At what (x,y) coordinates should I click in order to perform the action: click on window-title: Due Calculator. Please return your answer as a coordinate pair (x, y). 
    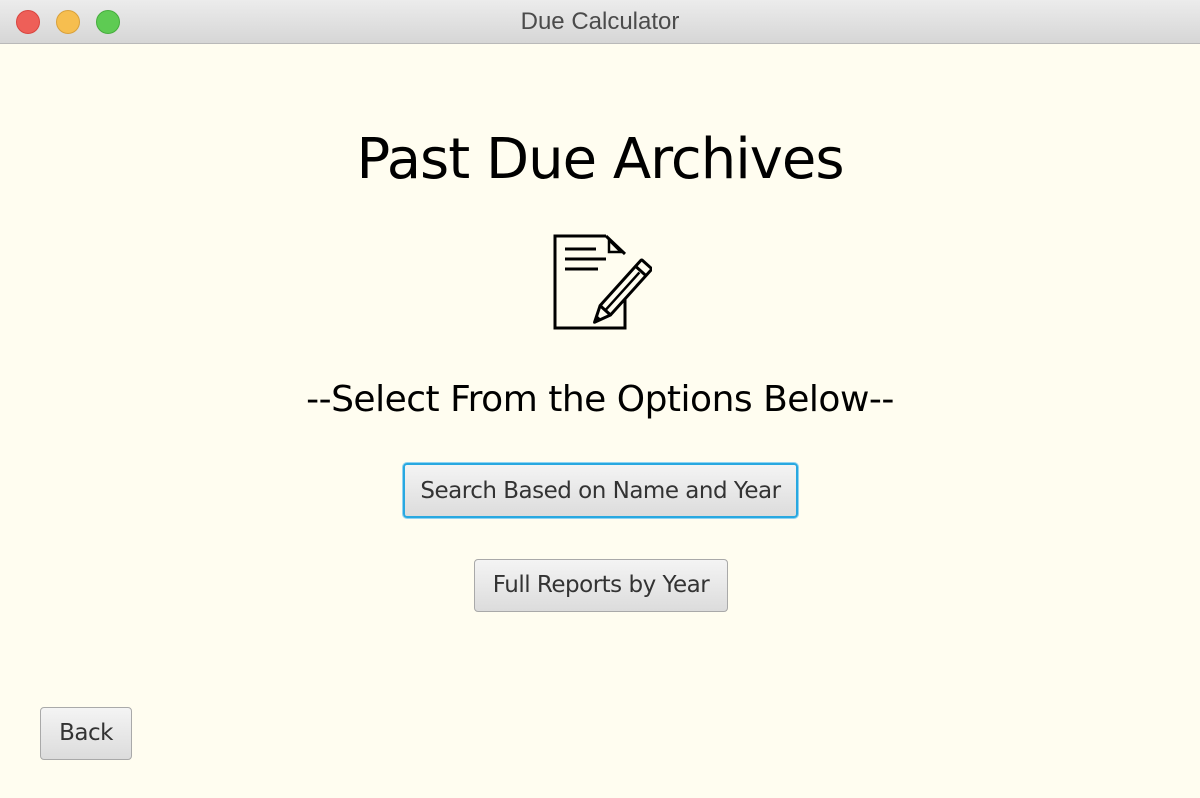
    Looking at the image, I should click on (600, 21).